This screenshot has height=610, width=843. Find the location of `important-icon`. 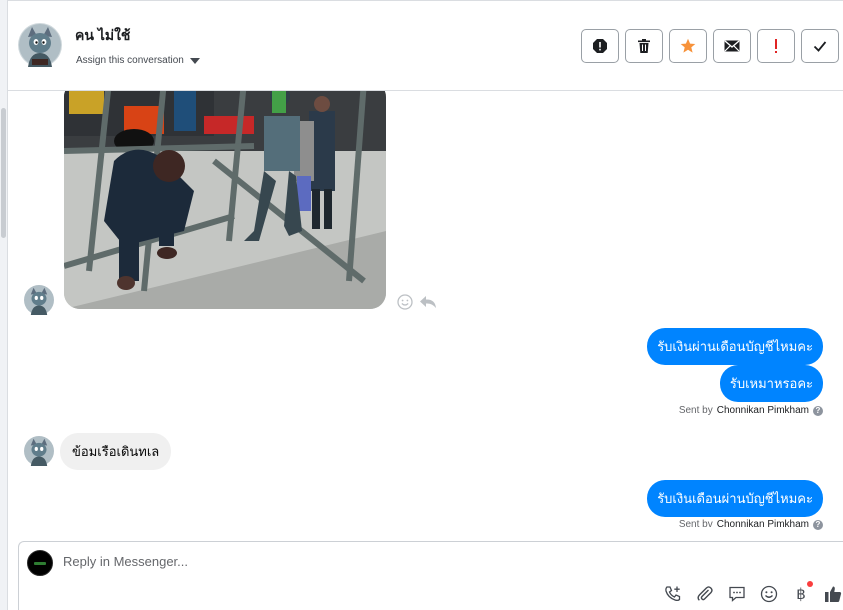

important-icon is located at coordinates (776, 46).